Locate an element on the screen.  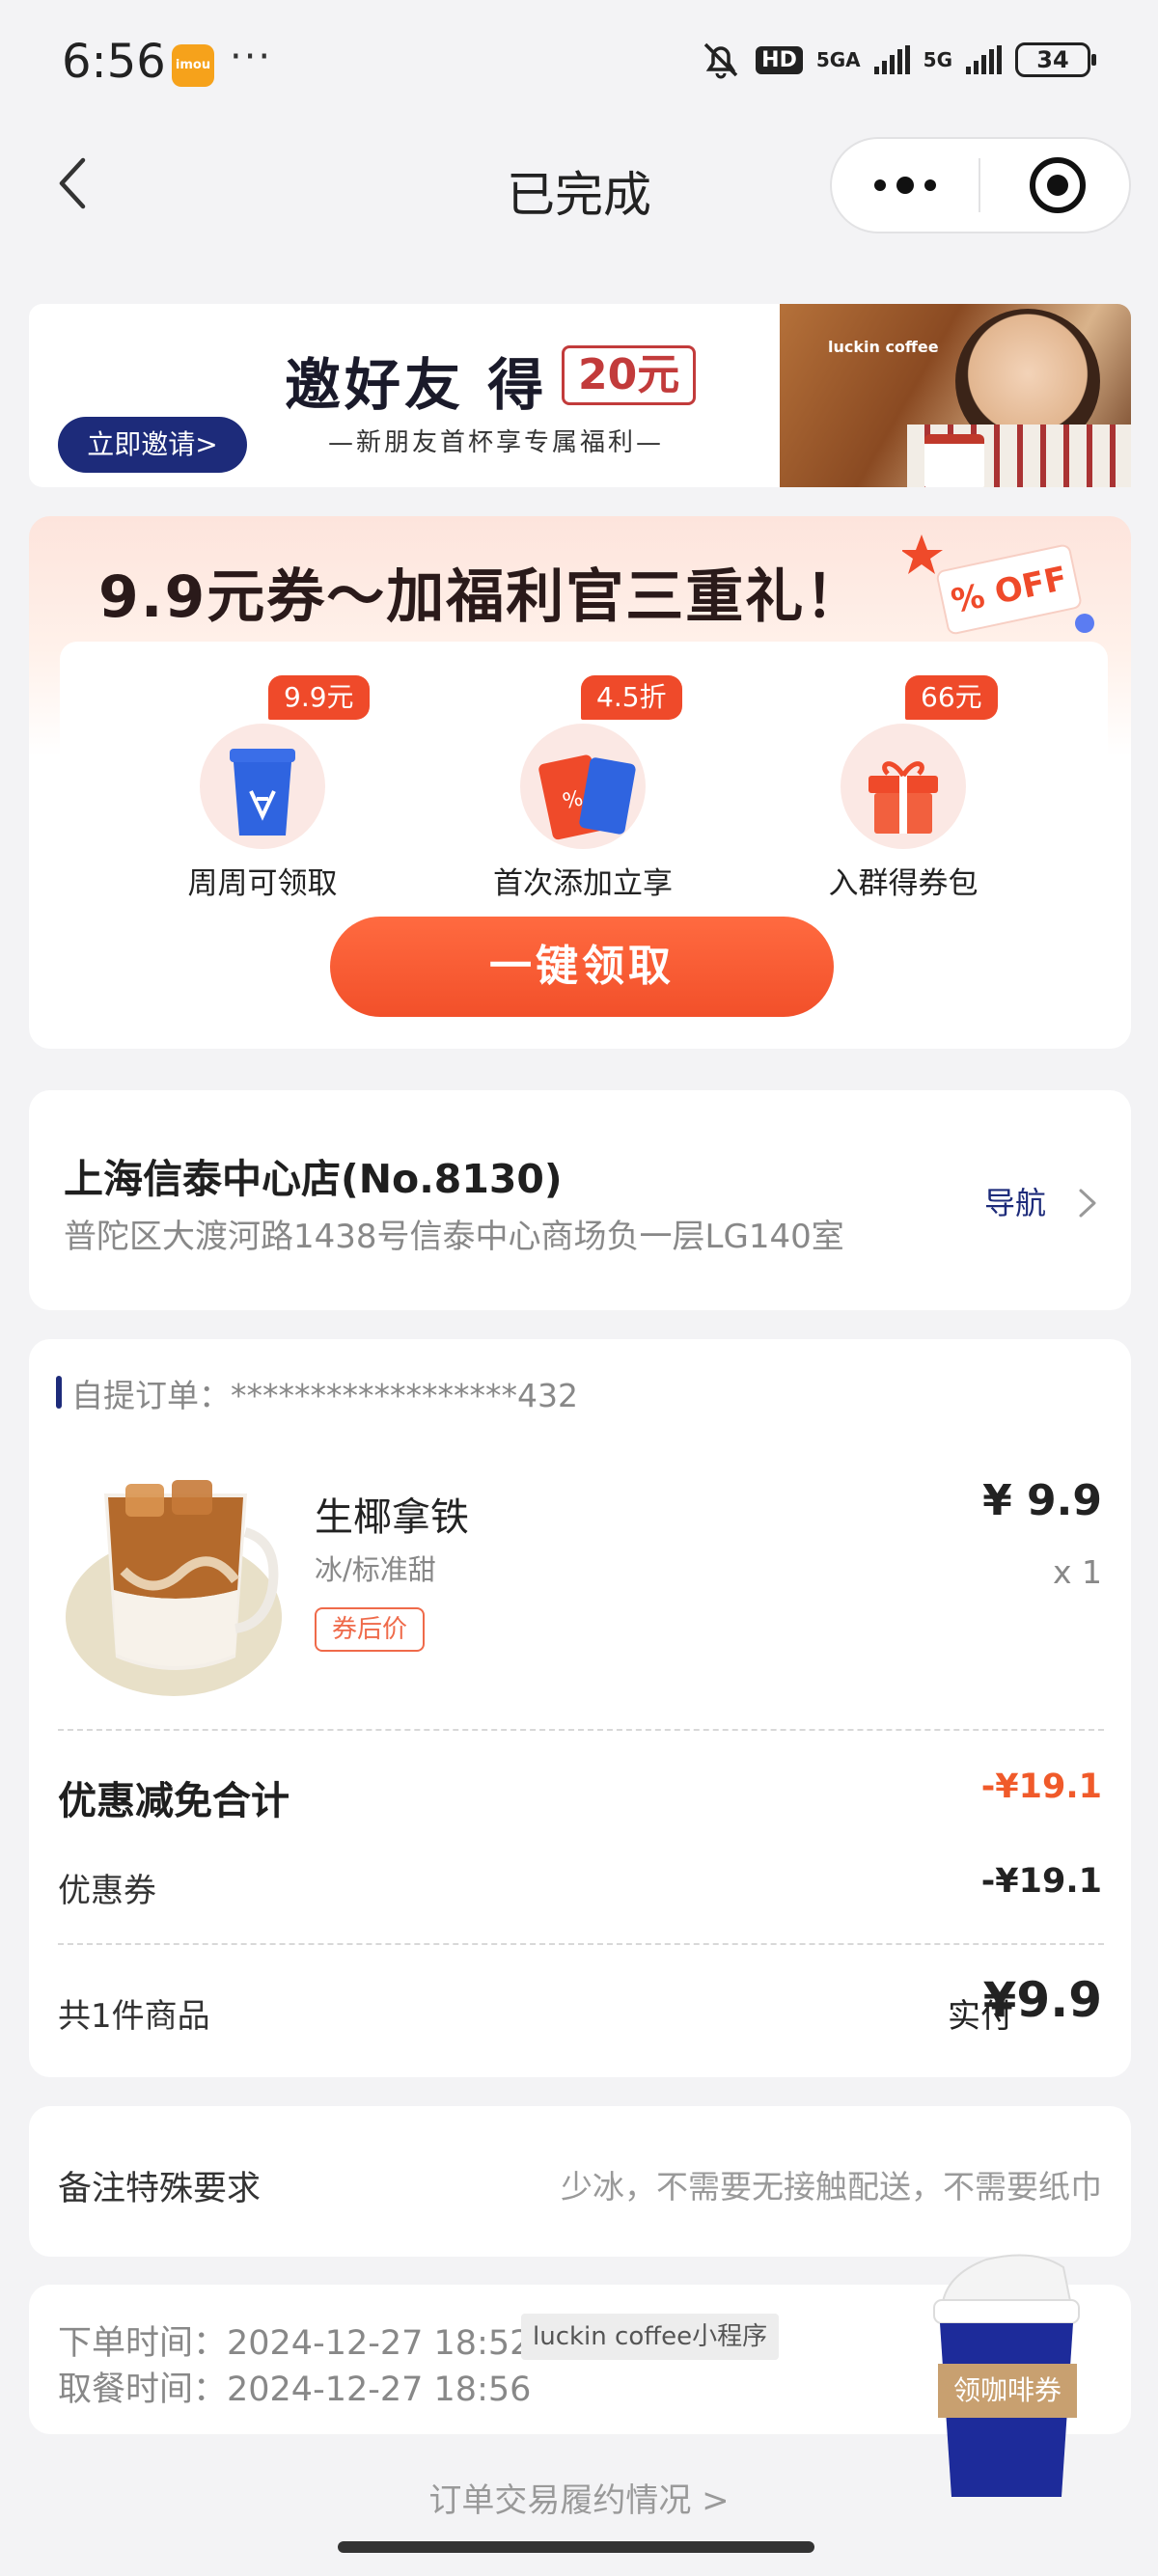
coupon-value: -¥19.1 is located at coordinates (1041, 1882).